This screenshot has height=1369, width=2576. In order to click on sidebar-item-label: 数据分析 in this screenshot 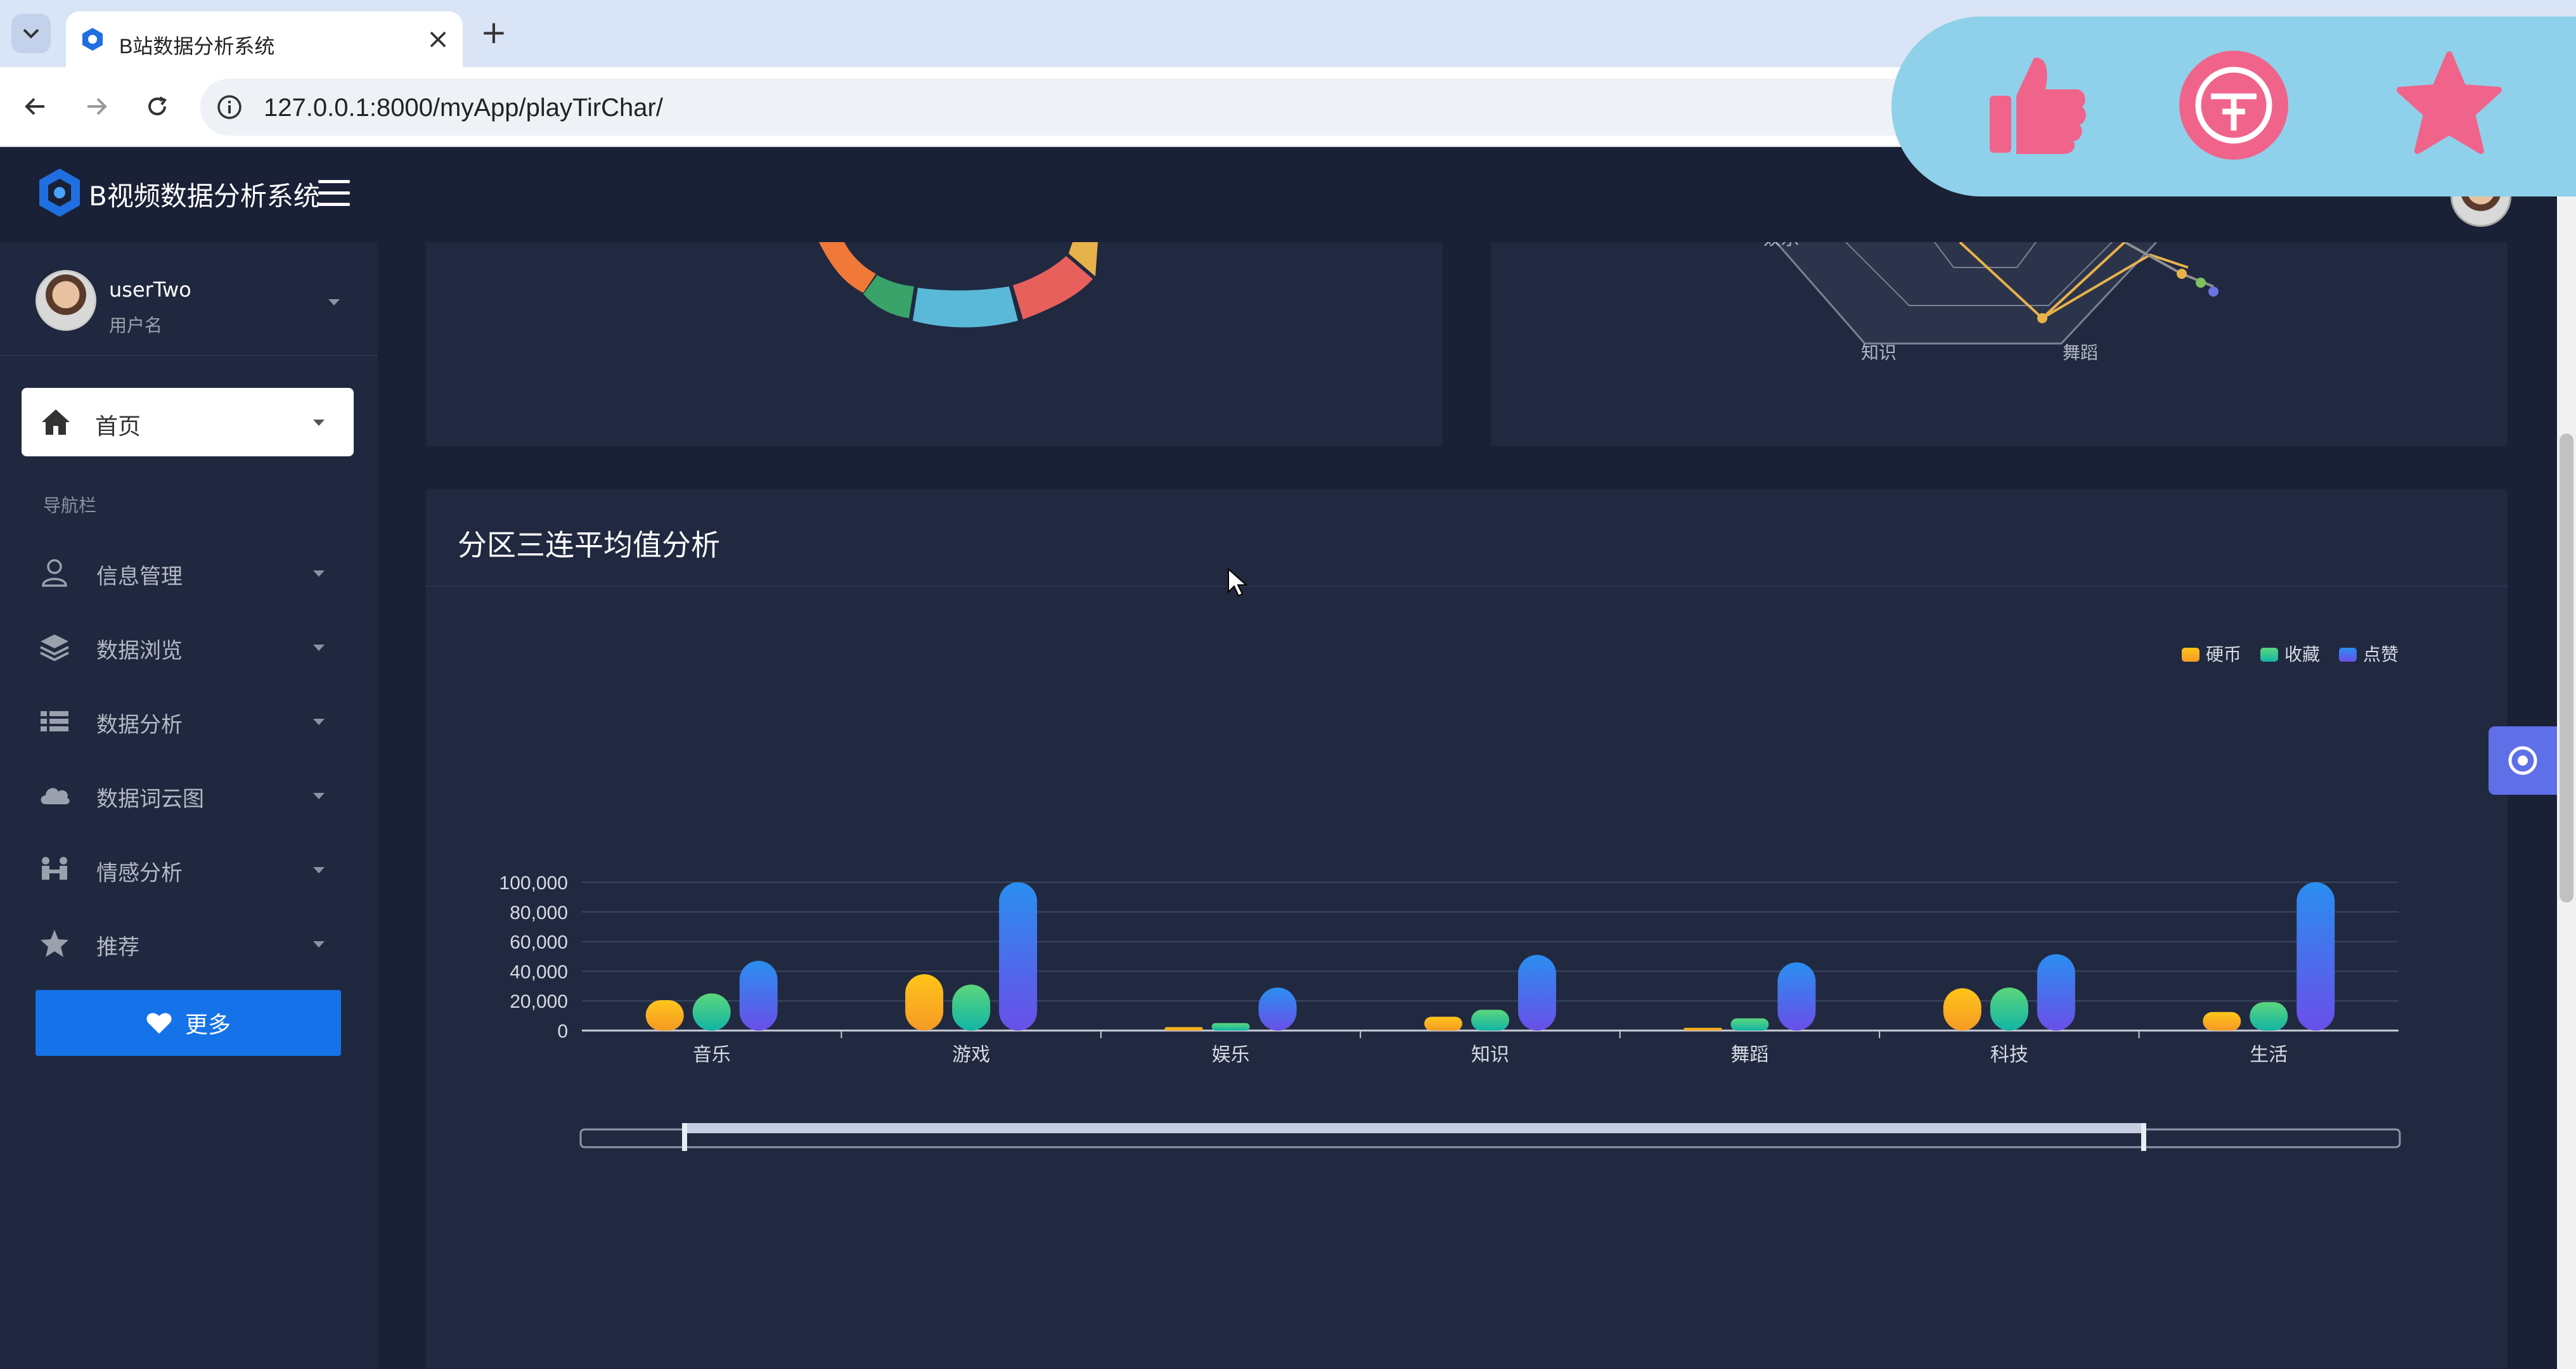, I will do `click(139, 725)`.